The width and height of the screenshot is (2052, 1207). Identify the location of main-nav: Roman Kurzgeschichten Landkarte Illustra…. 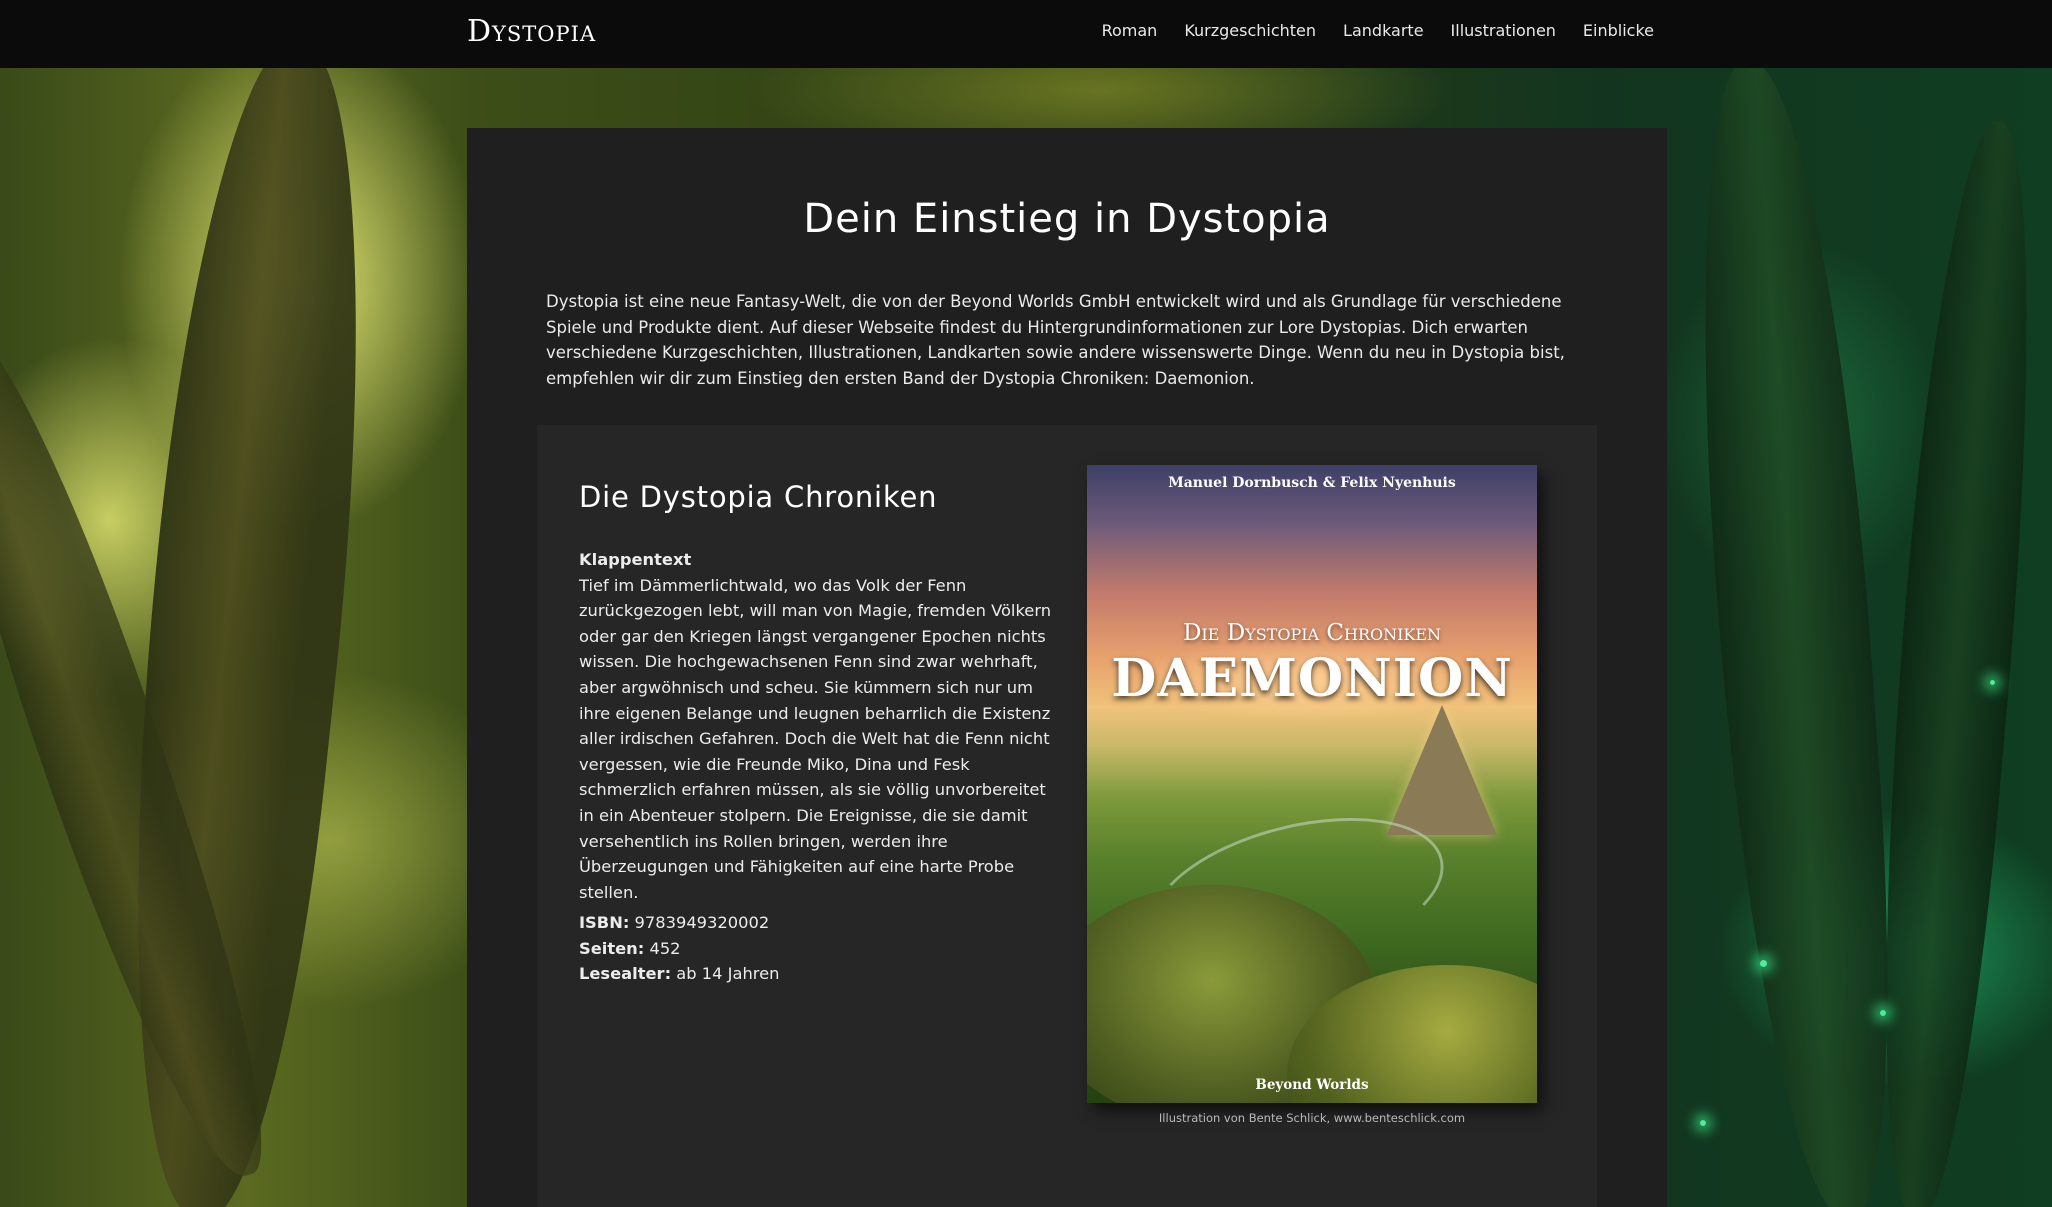
(1378, 30).